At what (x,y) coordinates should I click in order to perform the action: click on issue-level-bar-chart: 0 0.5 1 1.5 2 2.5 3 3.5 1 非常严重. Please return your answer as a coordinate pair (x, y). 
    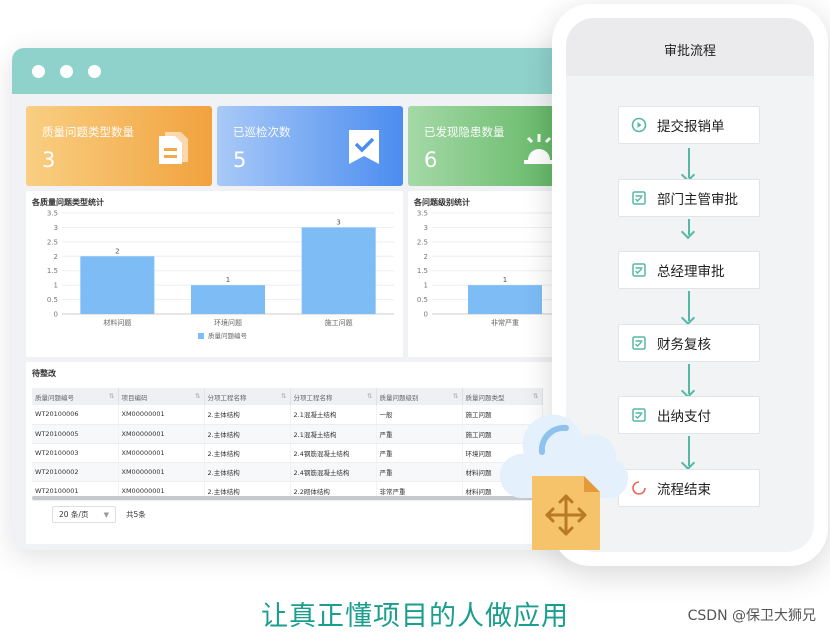
    Looking at the image, I should click on (494, 268).